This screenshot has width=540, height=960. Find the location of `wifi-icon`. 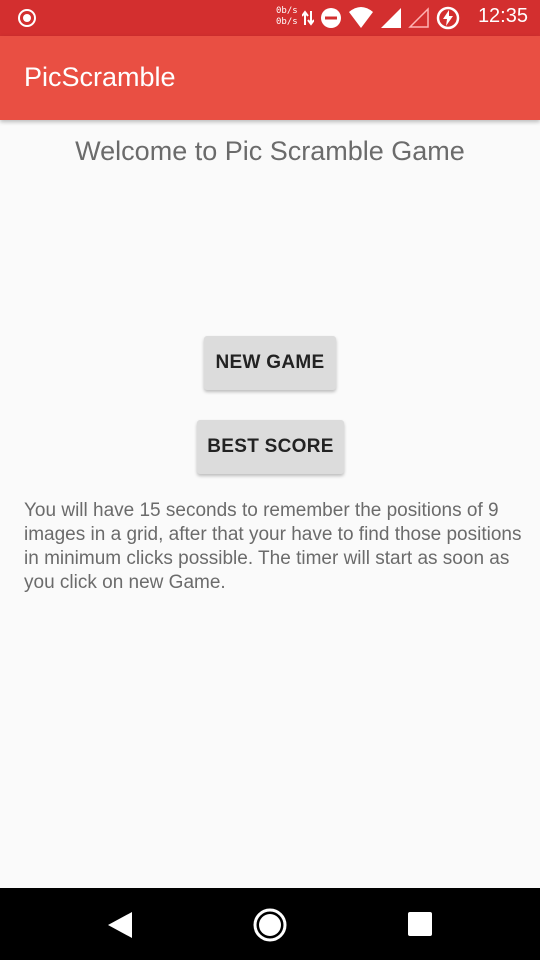

wifi-icon is located at coordinates (361, 17).